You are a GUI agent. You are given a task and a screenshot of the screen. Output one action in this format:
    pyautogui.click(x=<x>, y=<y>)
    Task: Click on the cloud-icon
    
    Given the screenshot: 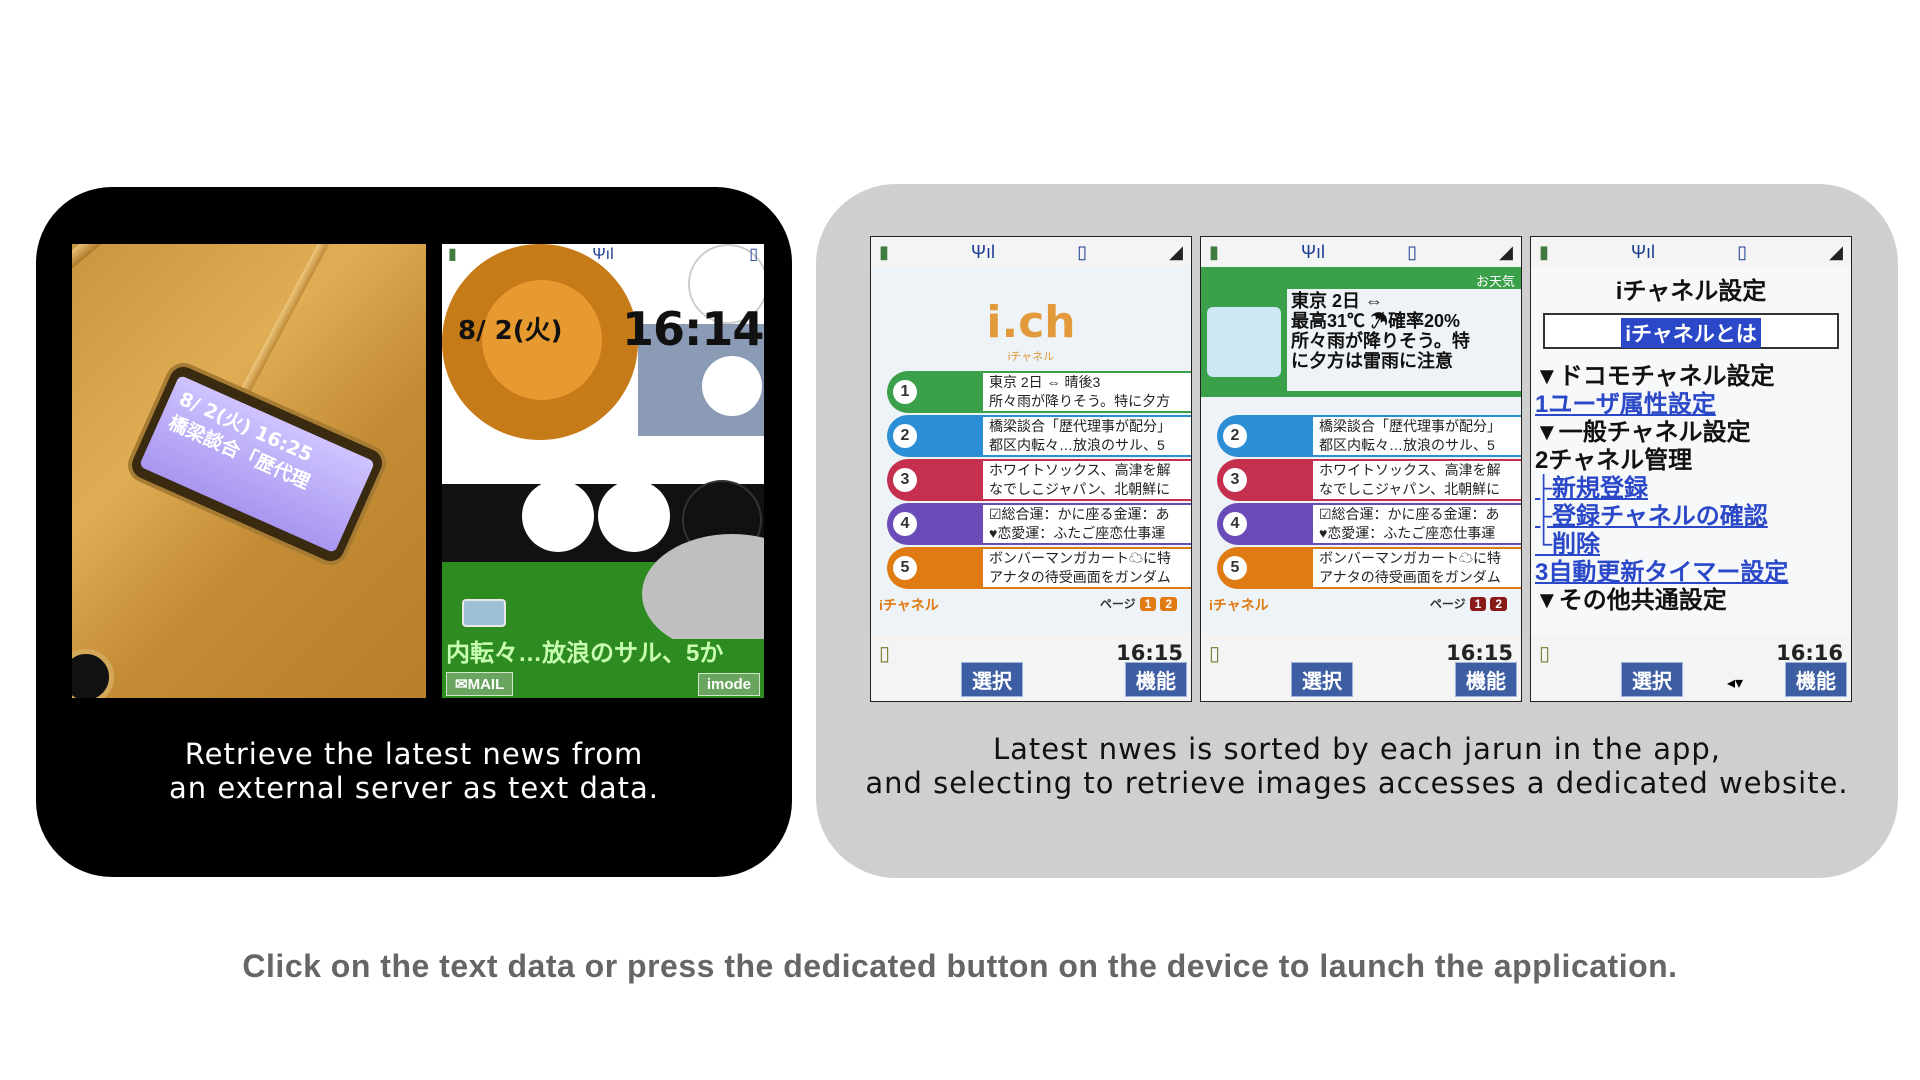 What is the action you would take?
    pyautogui.click(x=1244, y=342)
    